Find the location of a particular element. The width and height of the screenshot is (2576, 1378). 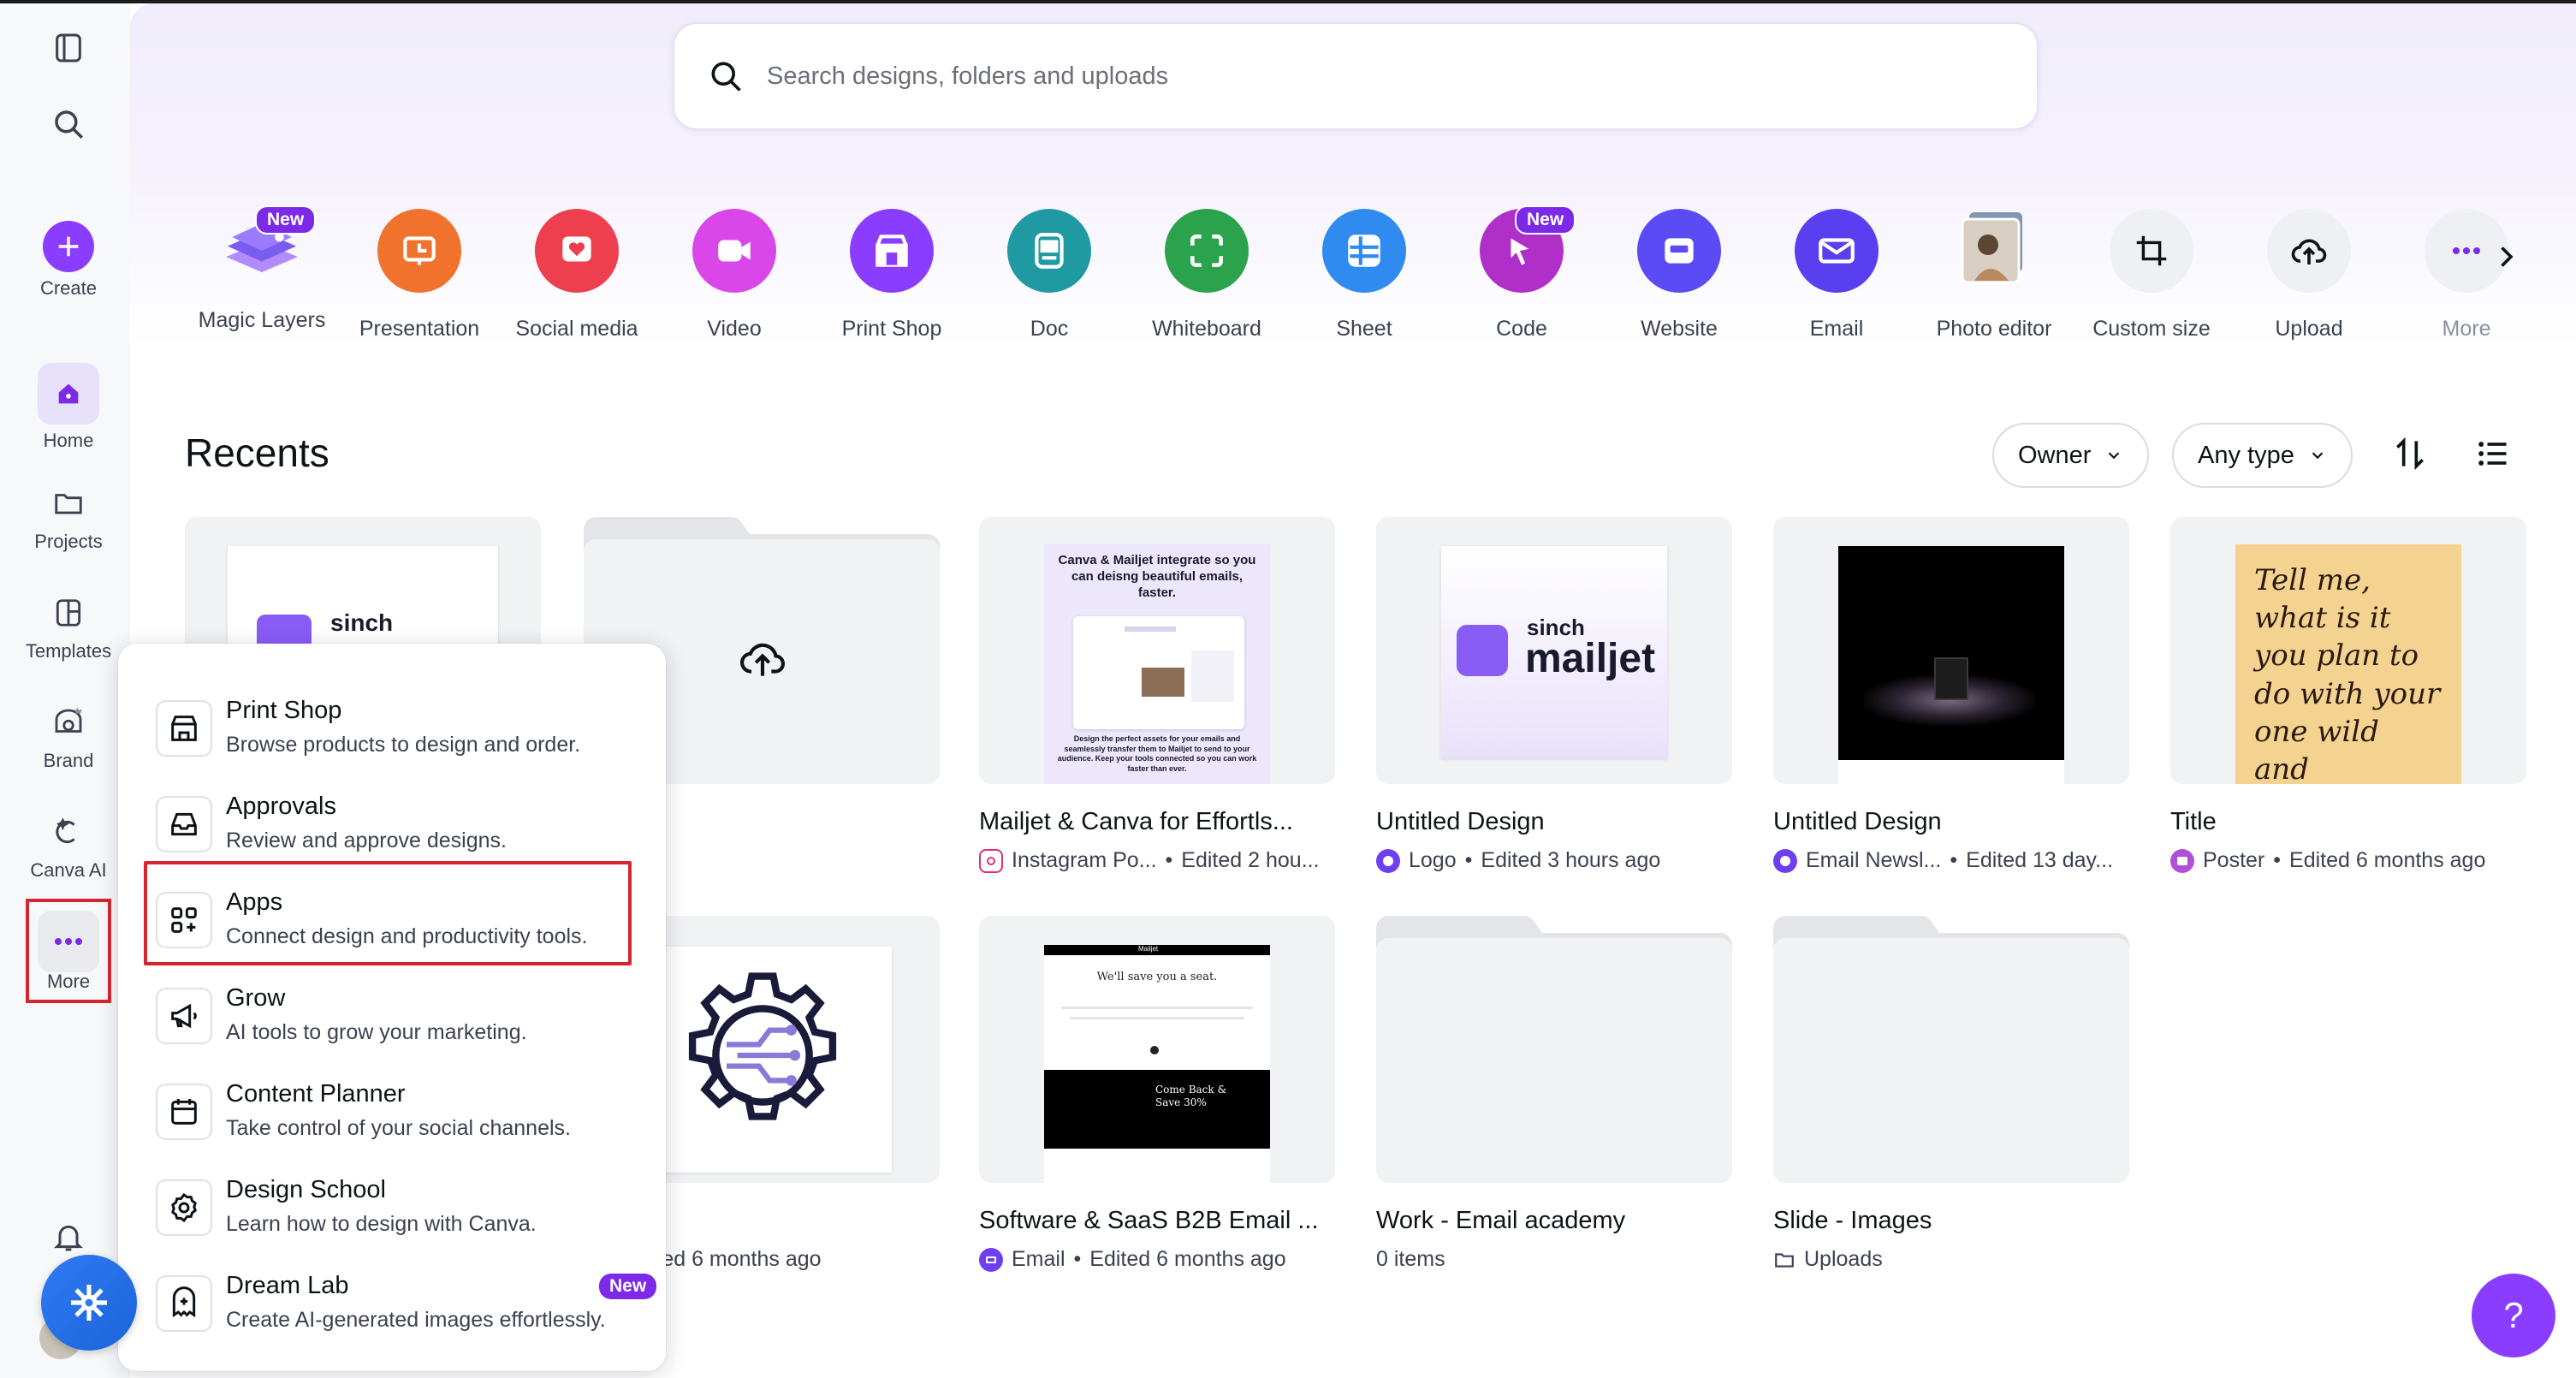

sidebar-item-home: Home is located at coordinates (68, 408).